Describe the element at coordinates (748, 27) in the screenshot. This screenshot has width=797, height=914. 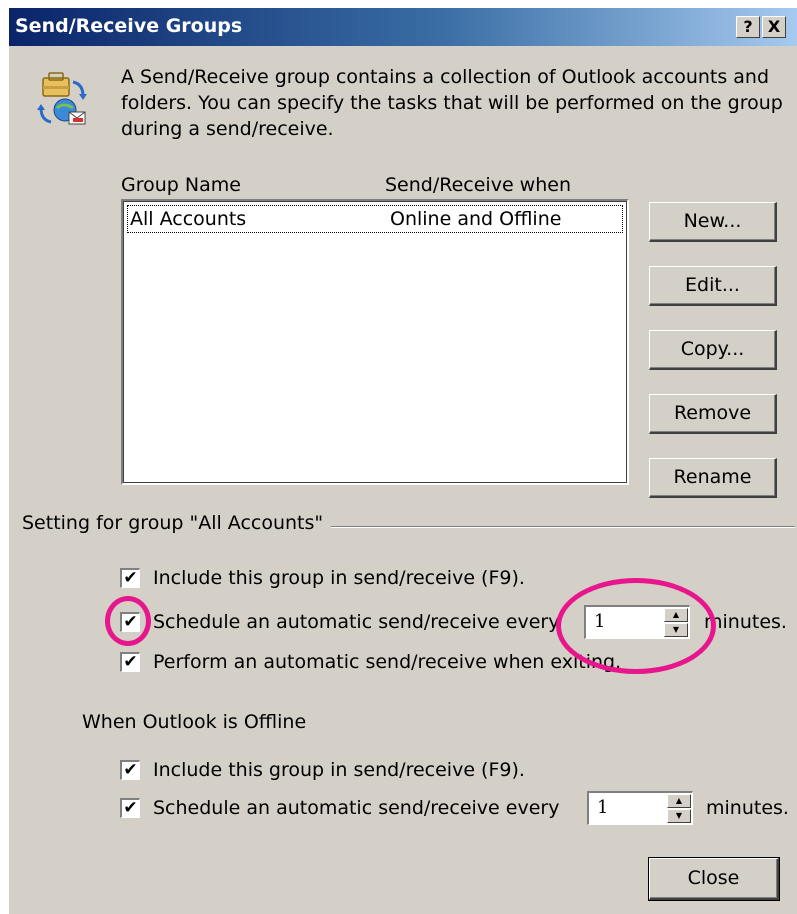
I see `help-button: ?` at that location.